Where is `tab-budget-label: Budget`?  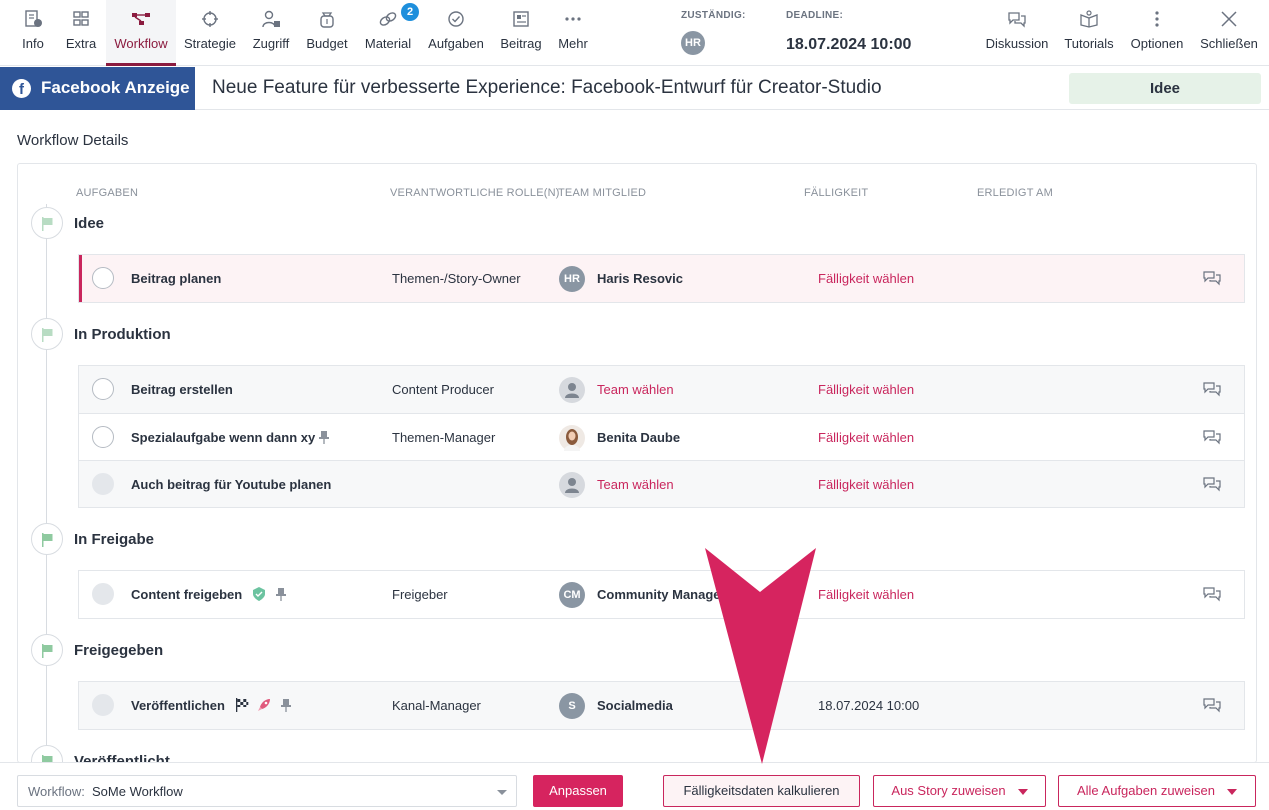
tab-budget-label: Budget is located at coordinates (327, 43).